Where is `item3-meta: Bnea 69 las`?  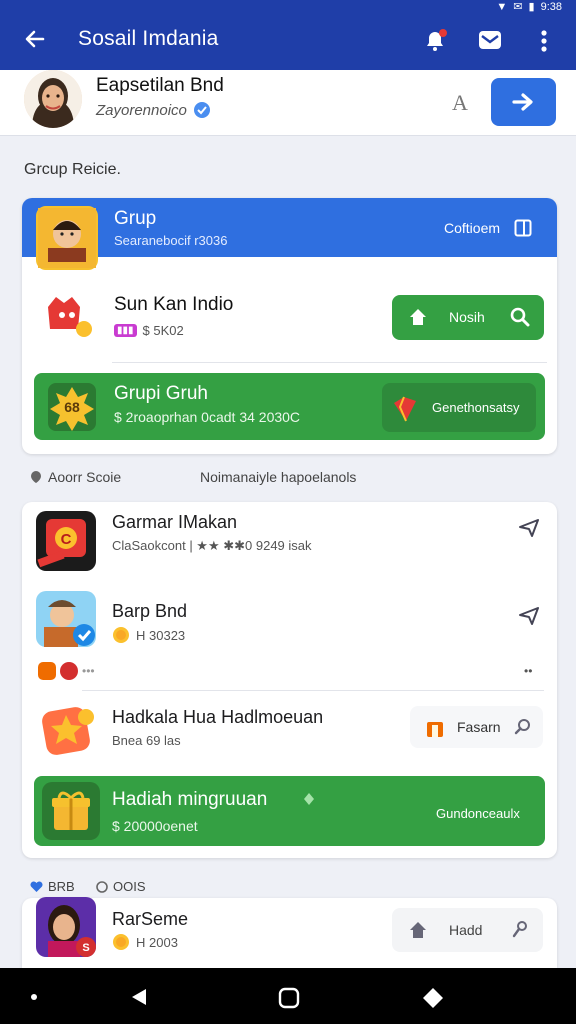
item3-meta: Bnea 69 las is located at coordinates (146, 740).